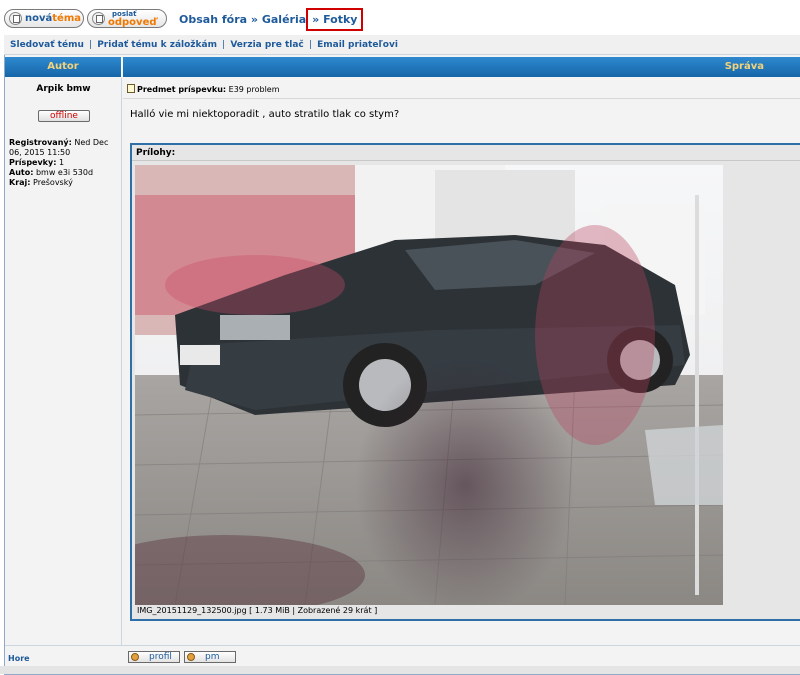  I want to click on post-subject: Predmet príspevku: E39 problem, so click(203, 89).